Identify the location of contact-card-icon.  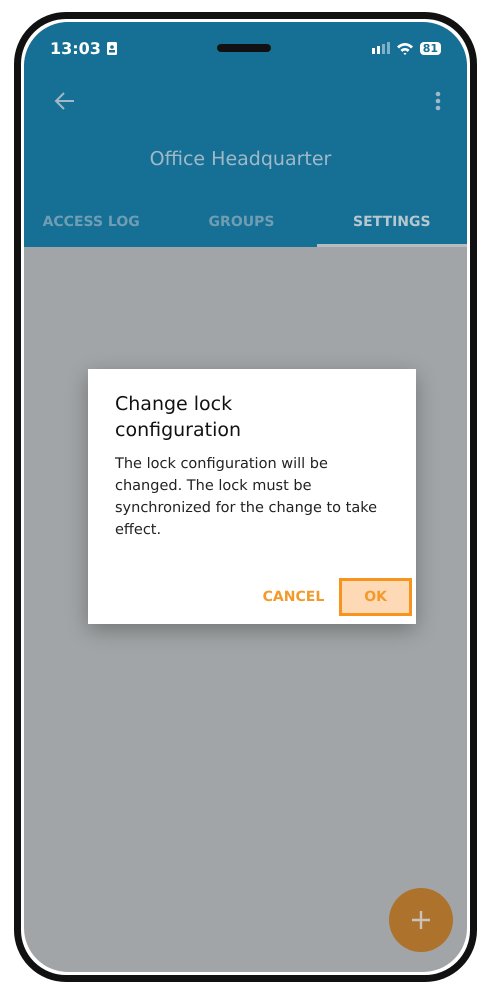
(111, 48).